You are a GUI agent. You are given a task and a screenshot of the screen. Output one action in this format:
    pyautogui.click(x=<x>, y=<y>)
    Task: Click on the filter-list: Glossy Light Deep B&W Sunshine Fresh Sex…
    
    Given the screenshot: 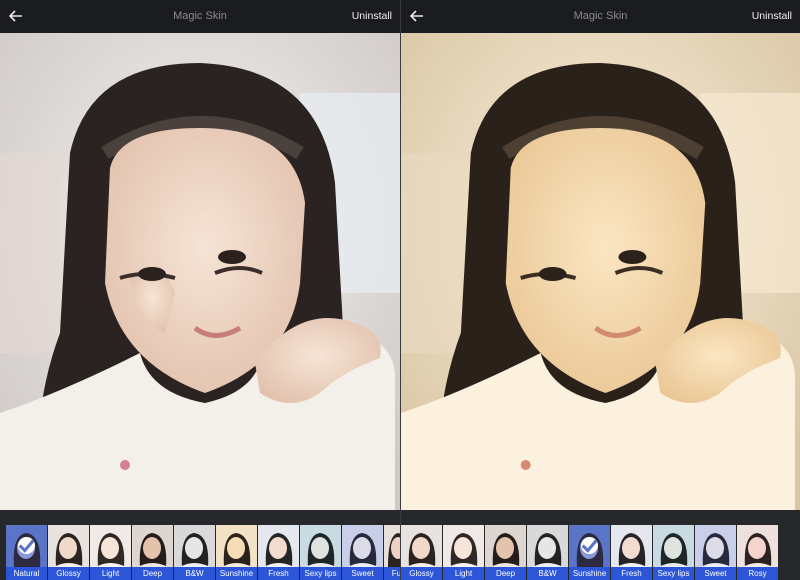 What is the action you would take?
    pyautogui.click(x=589, y=552)
    